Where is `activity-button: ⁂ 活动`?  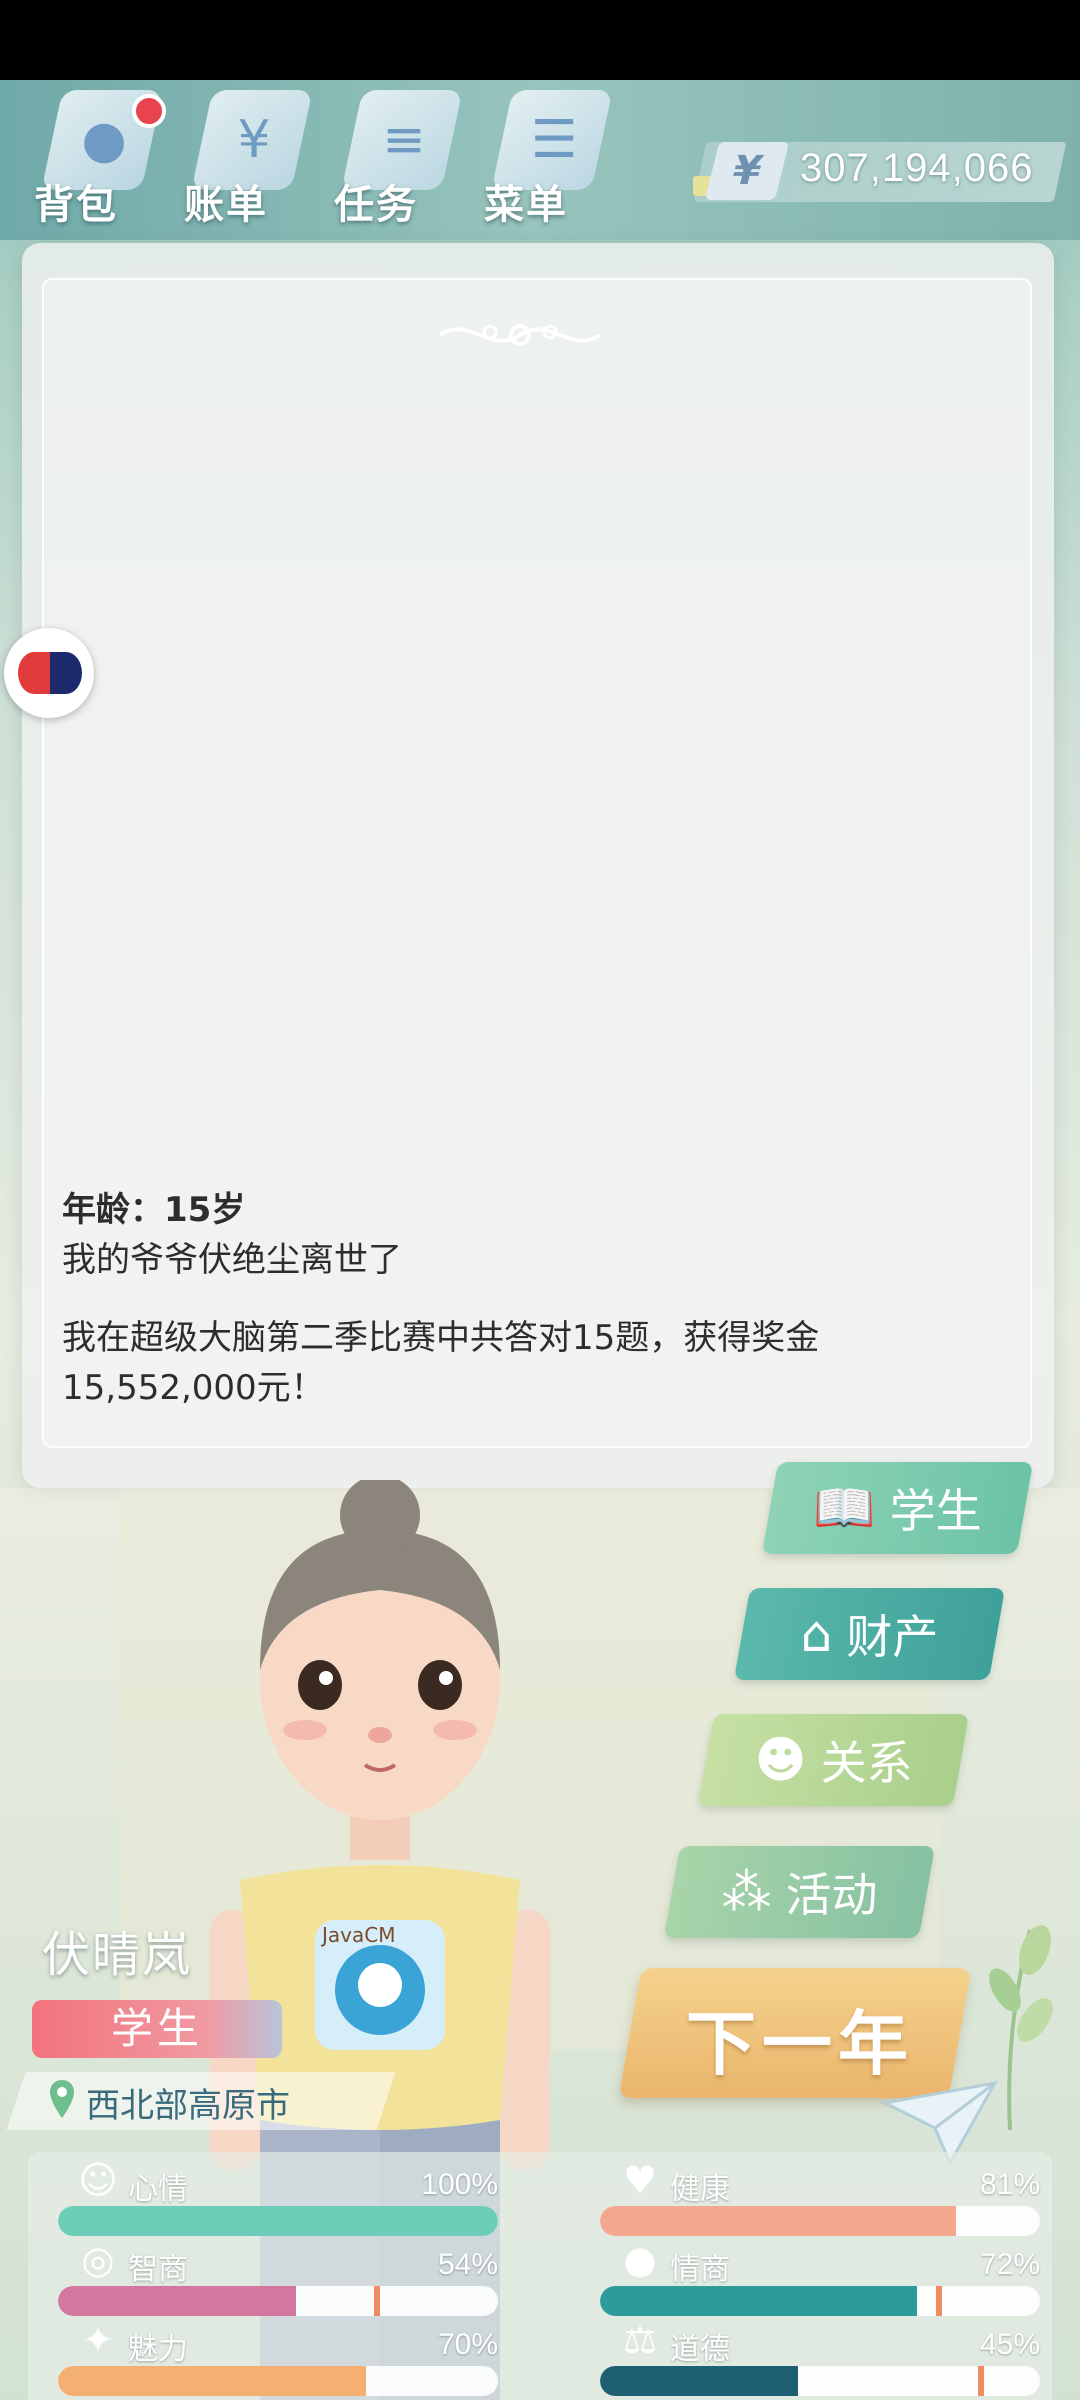 activity-button: ⁂ 活动 is located at coordinates (799, 1892).